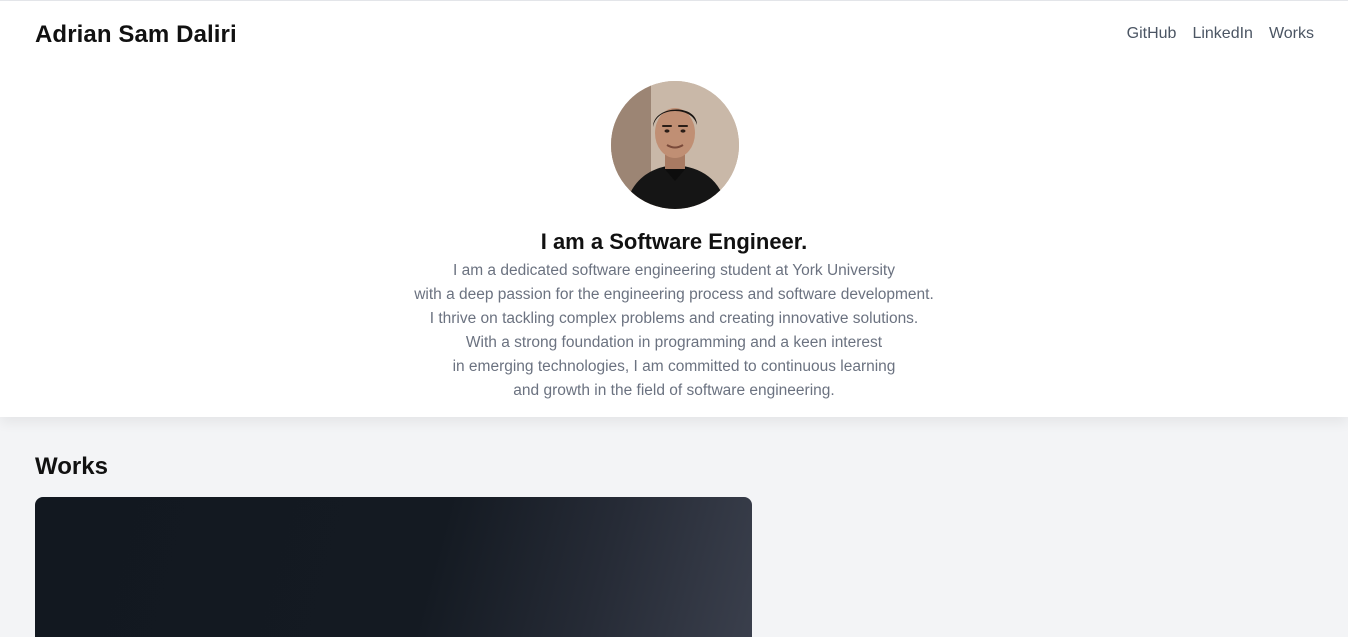 Image resolution: width=1348 pixels, height=637 pixels. What do you see at coordinates (674, 35) in the screenshot?
I see `navbar: Adrian Sam Daliri GitHub LinkedIn Works` at bounding box center [674, 35].